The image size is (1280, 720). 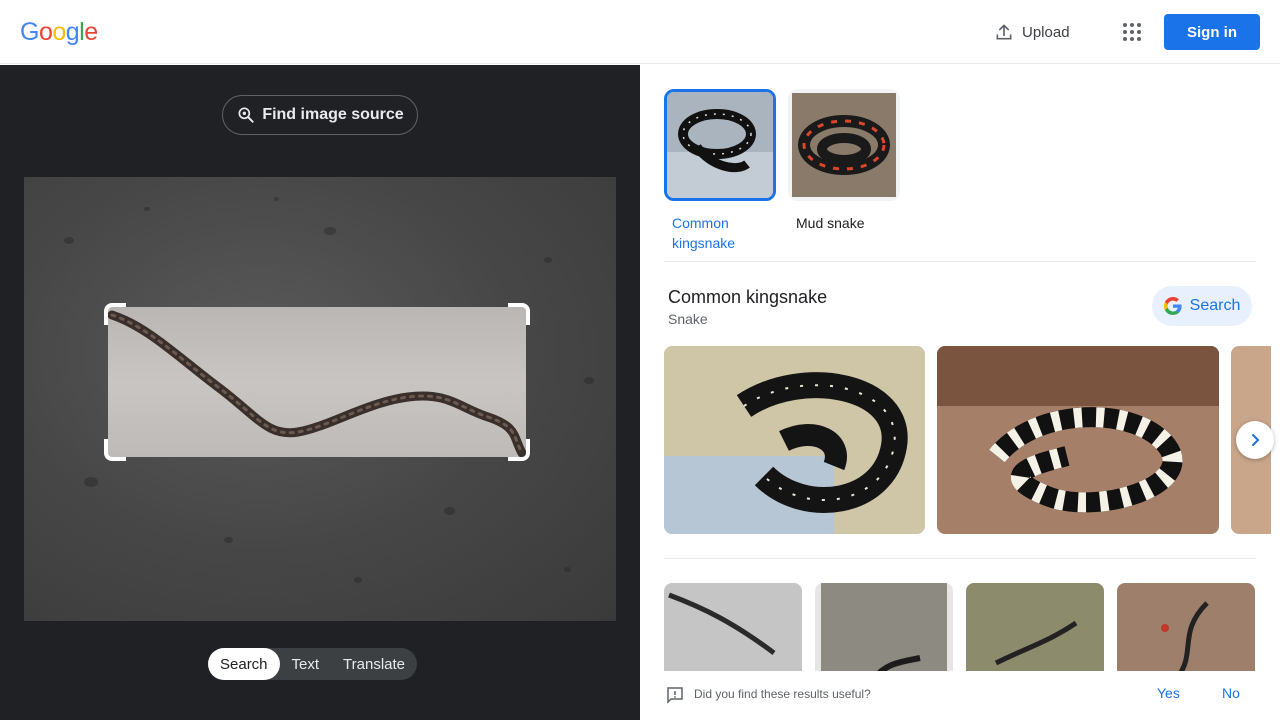 What do you see at coordinates (115, 450) in the screenshot?
I see `crop-handle-bottom-left` at bounding box center [115, 450].